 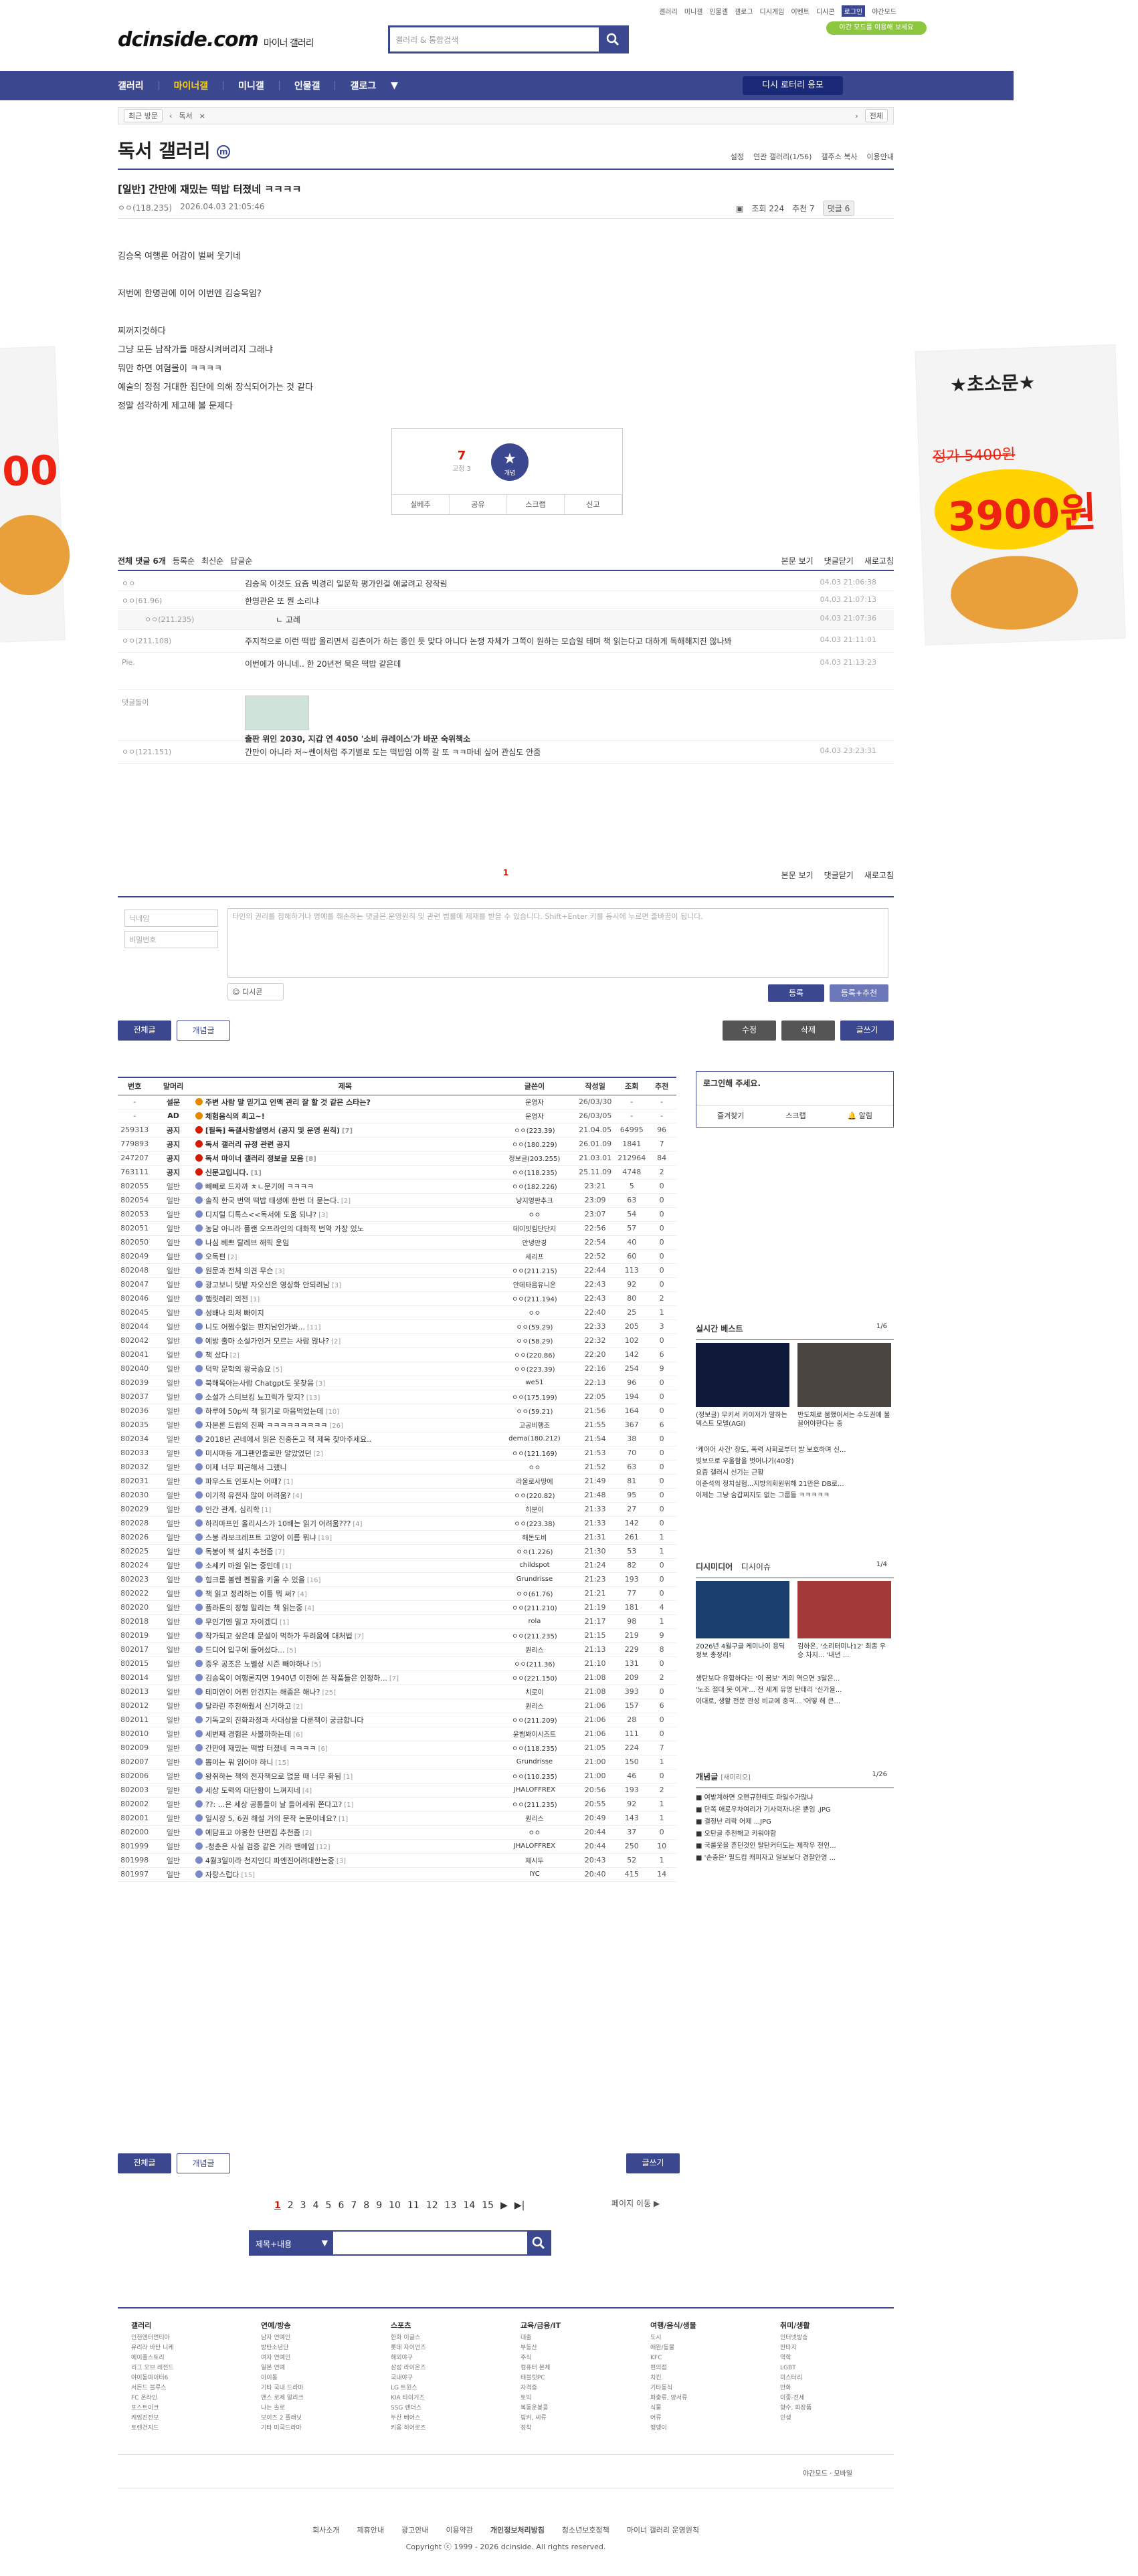 What do you see at coordinates (345, 1130) in the screenshot?
I see `post-title-cell: [필독] 독갤사항설명서 (공지 및 운영 원칙) [7]` at bounding box center [345, 1130].